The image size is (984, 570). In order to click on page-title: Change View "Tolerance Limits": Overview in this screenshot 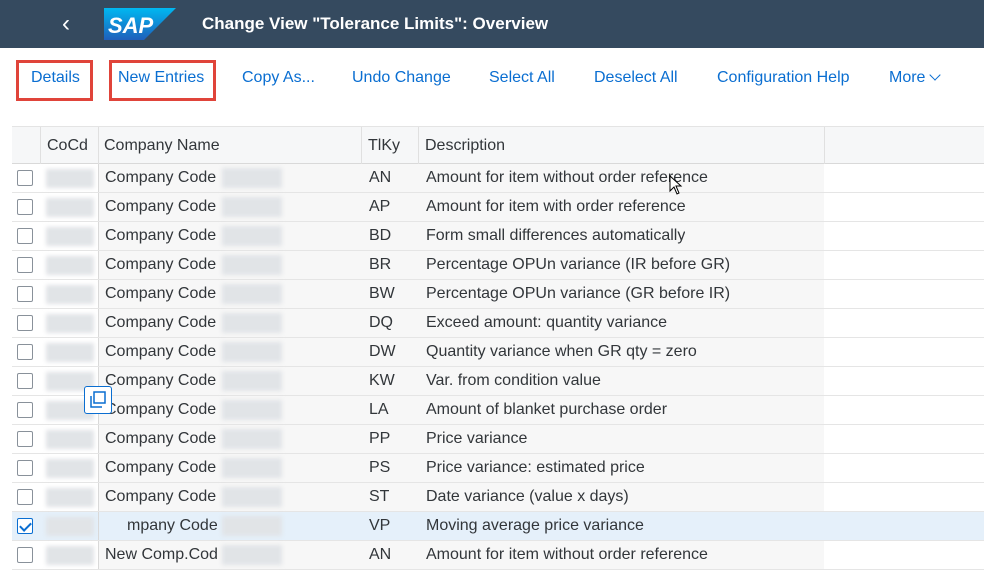, I will do `click(375, 23)`.